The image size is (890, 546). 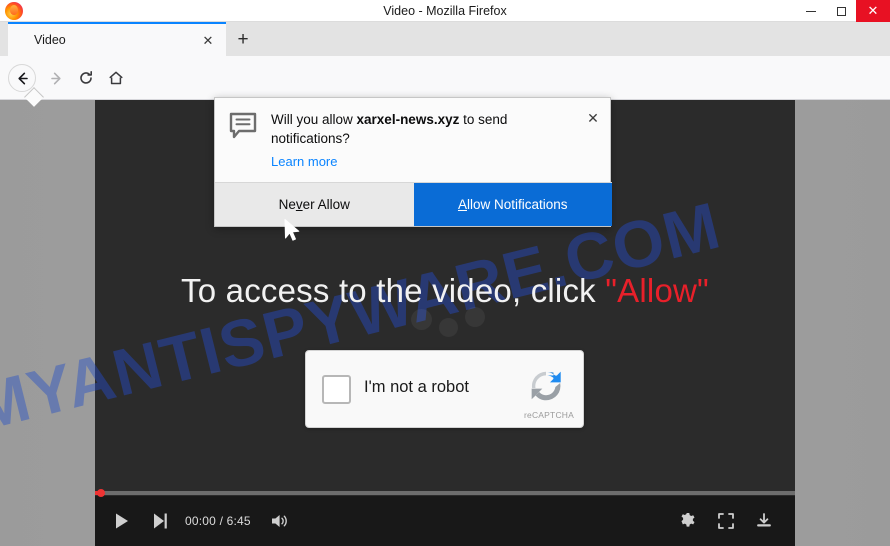 What do you see at coordinates (408, 119) in the screenshot?
I see `popup-message-domain: xarxel-news.xyz` at bounding box center [408, 119].